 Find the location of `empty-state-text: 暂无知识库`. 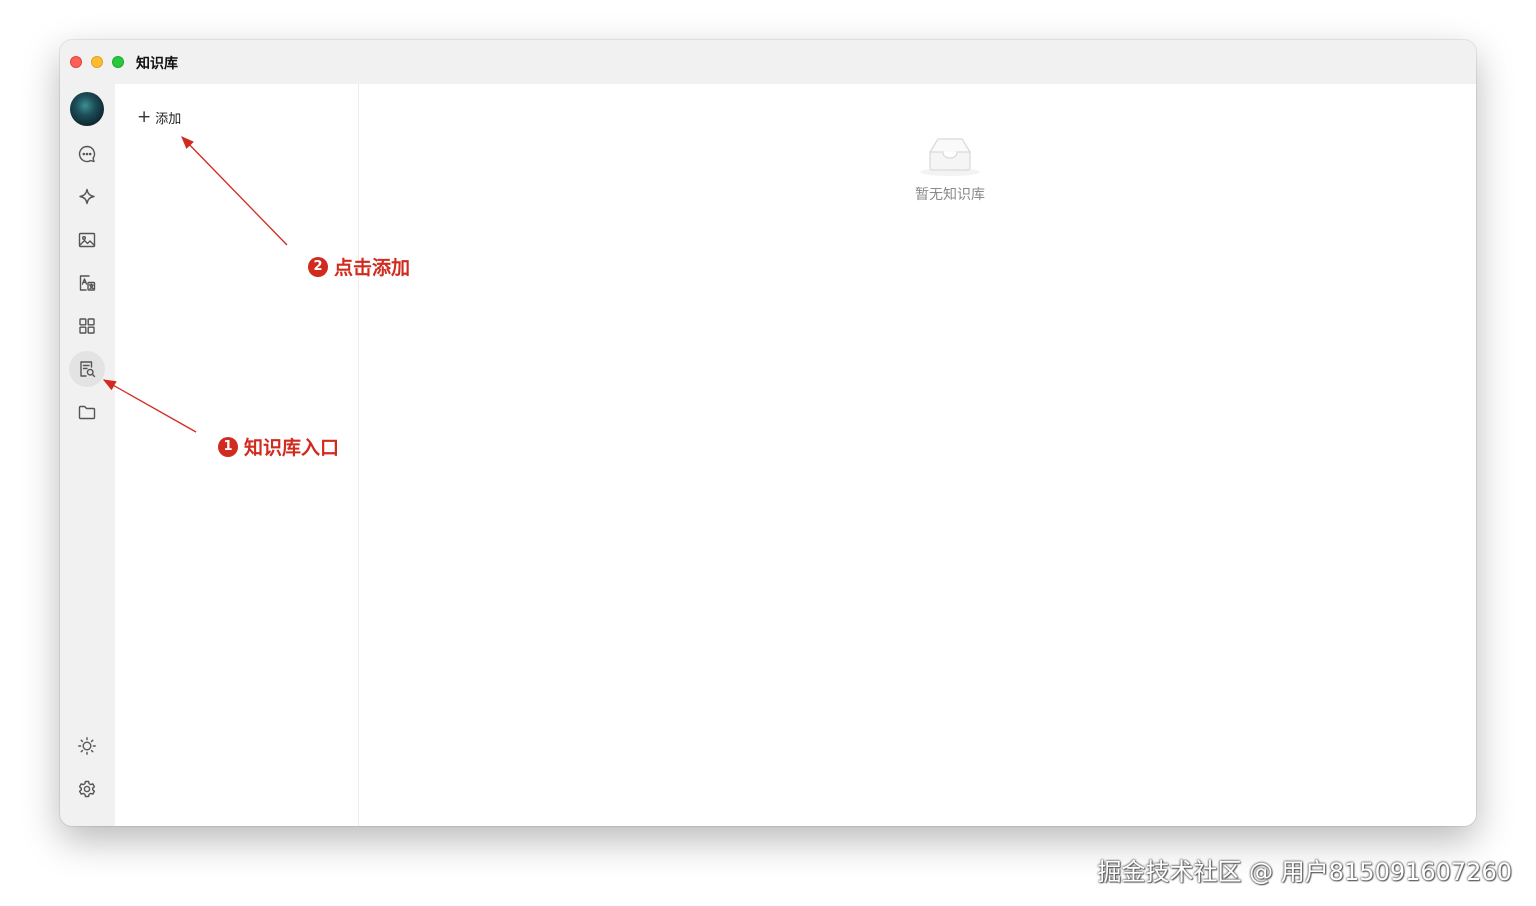

empty-state-text: 暂无知识库 is located at coordinates (950, 195).